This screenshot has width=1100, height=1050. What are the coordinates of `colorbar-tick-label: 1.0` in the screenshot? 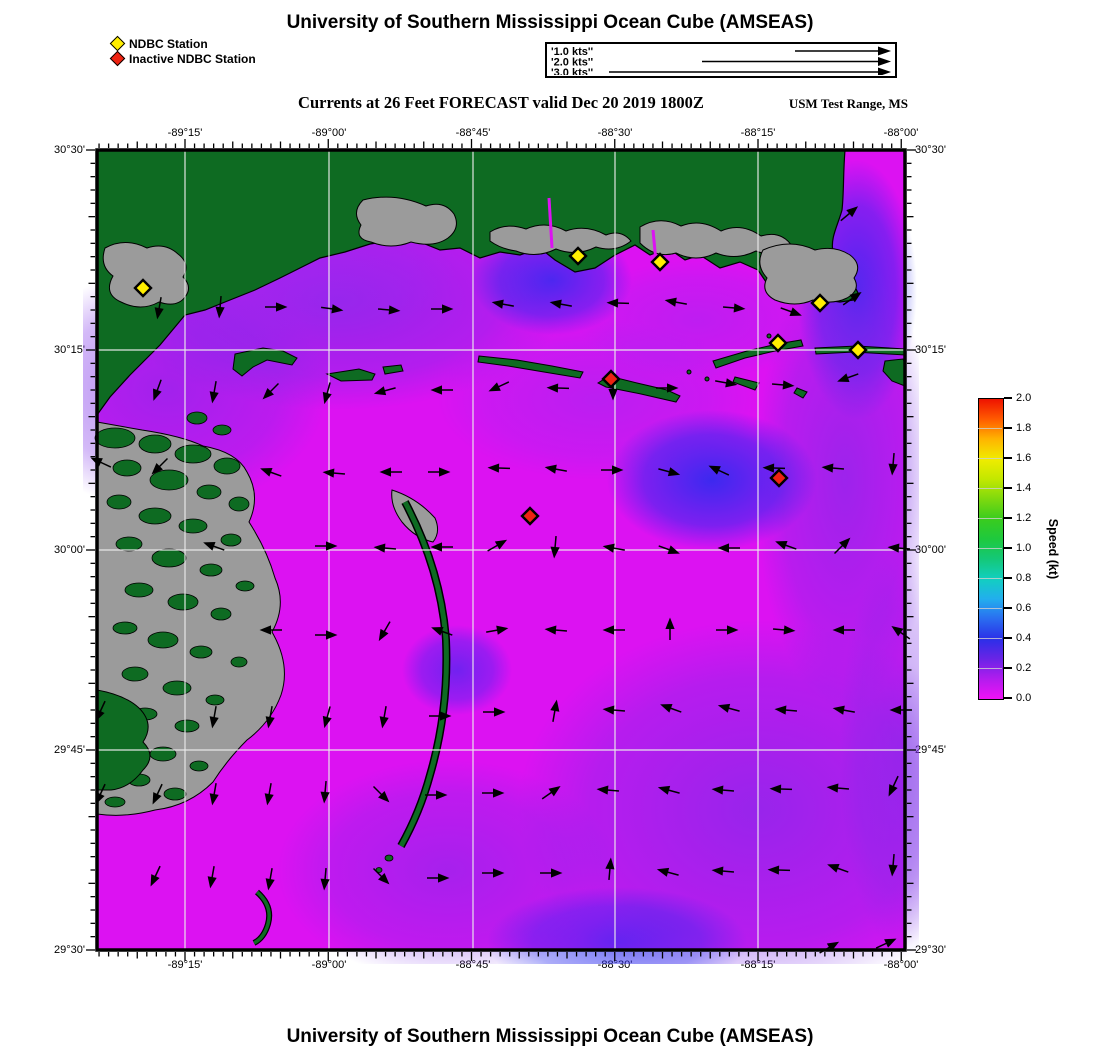 It's located at (1024, 547).